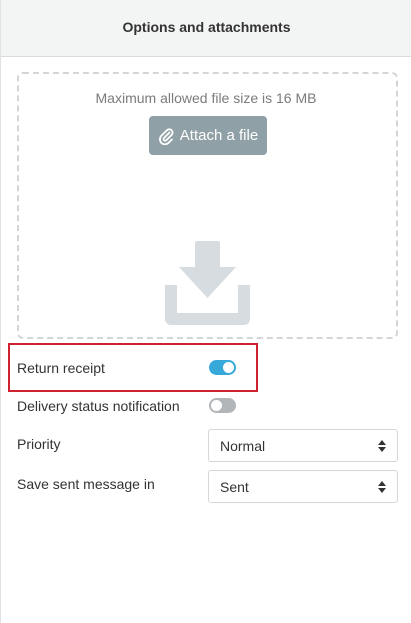 The height and width of the screenshot is (623, 411). I want to click on panel-header: Options and attachments, so click(206, 28).